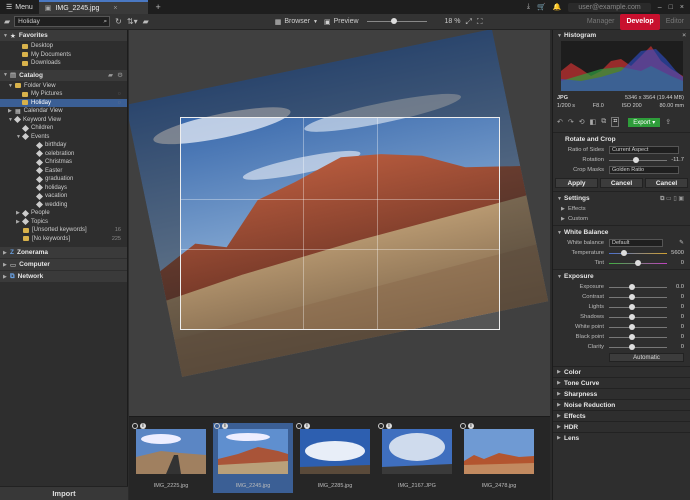 Image resolution: width=690 pixels, height=500 pixels. I want to click on new-folder-icon: ▰, so click(146, 21).